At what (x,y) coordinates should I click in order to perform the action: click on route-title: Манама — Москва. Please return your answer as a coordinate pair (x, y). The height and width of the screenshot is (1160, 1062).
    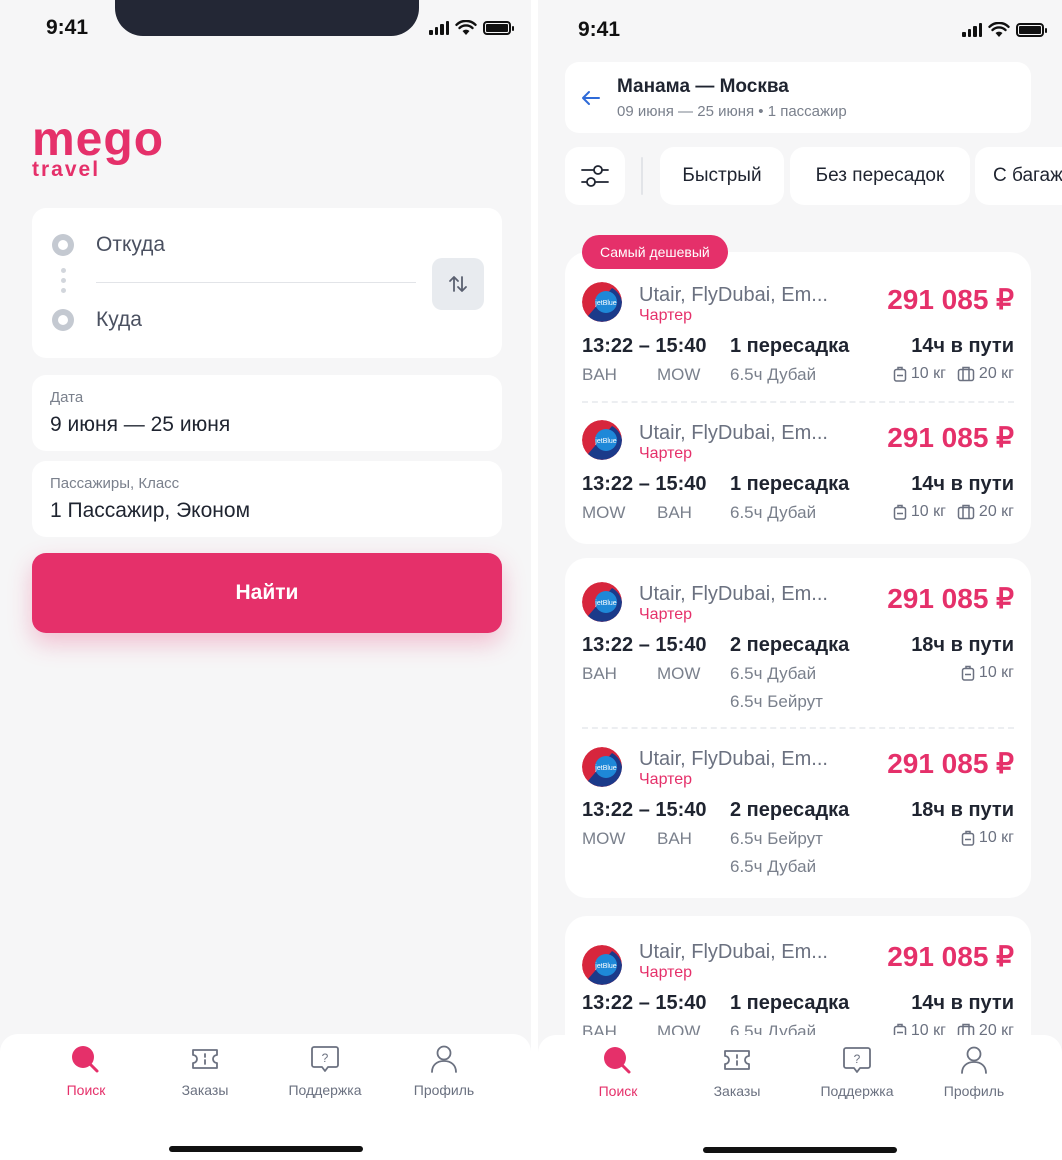
    Looking at the image, I should click on (703, 86).